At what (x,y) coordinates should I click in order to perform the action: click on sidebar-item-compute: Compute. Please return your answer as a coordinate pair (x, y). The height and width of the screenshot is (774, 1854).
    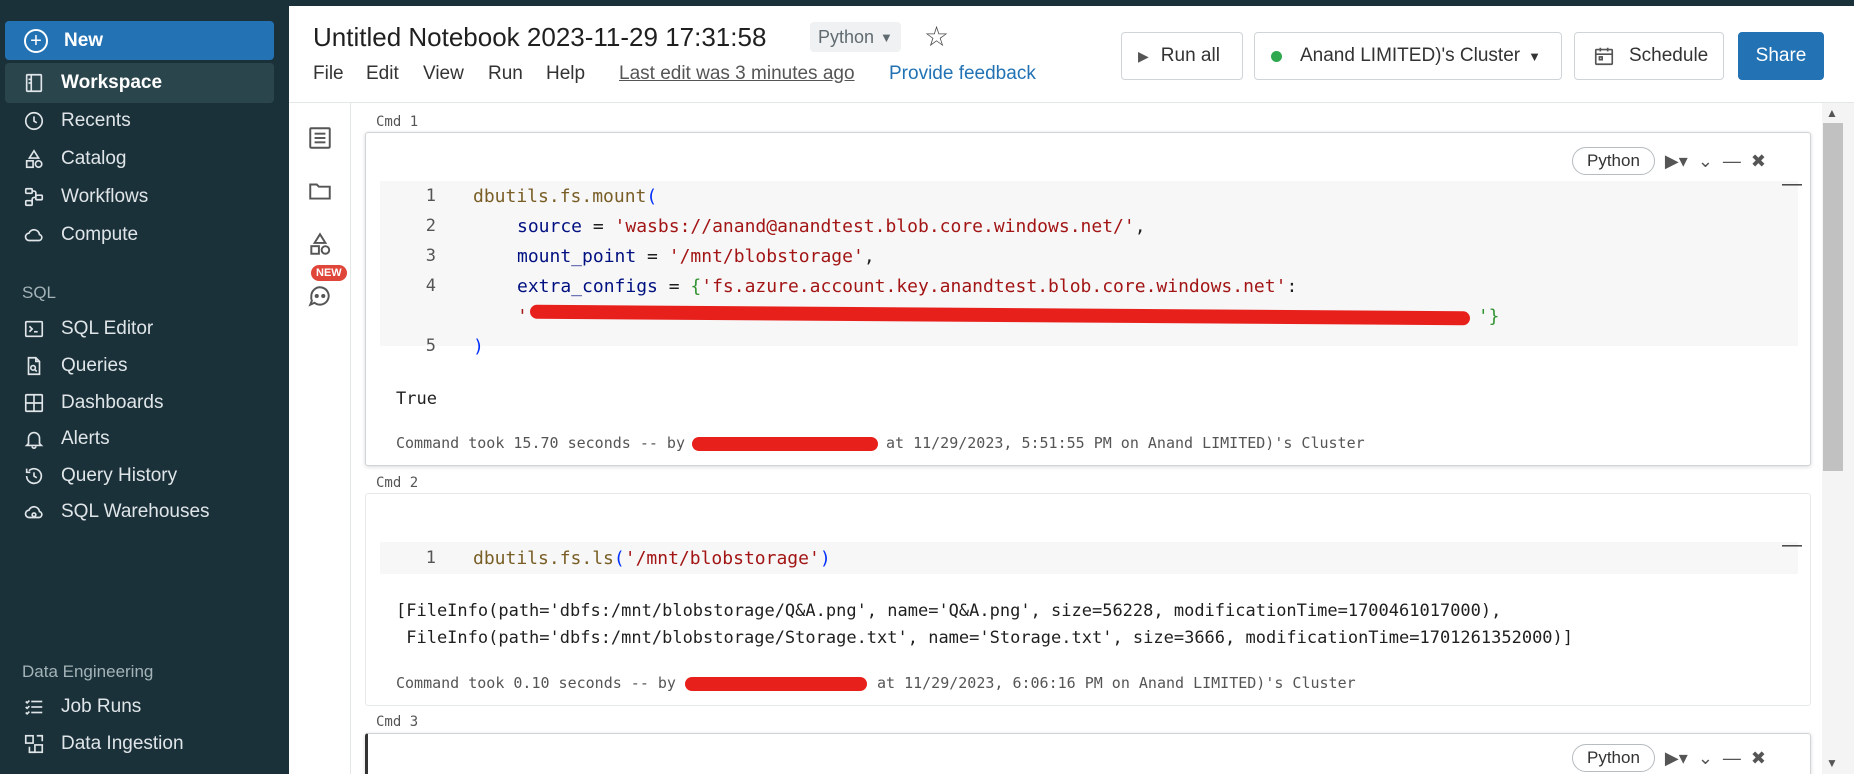
    Looking at the image, I should click on (139, 235).